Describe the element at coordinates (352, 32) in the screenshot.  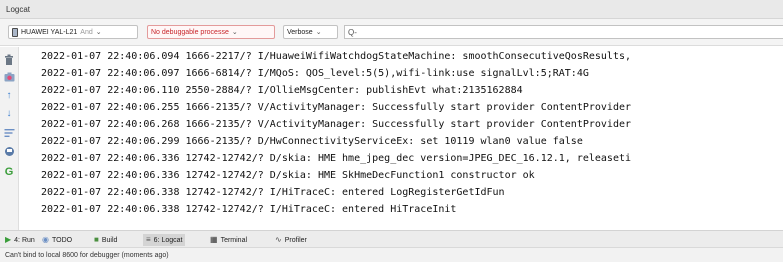
I see `search-icon: Q-` at that location.